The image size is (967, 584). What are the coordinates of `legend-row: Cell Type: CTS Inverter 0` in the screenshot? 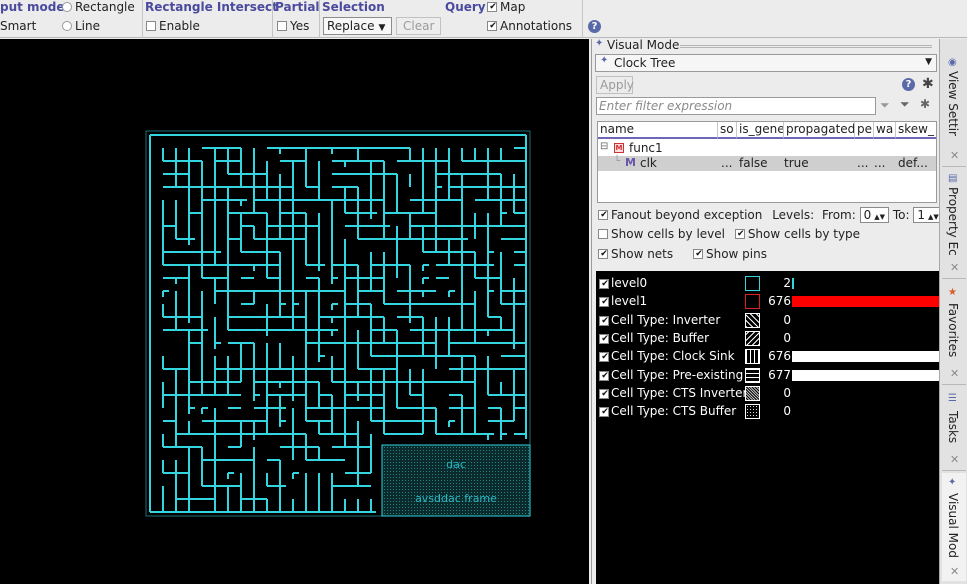 It's located at (768, 393).